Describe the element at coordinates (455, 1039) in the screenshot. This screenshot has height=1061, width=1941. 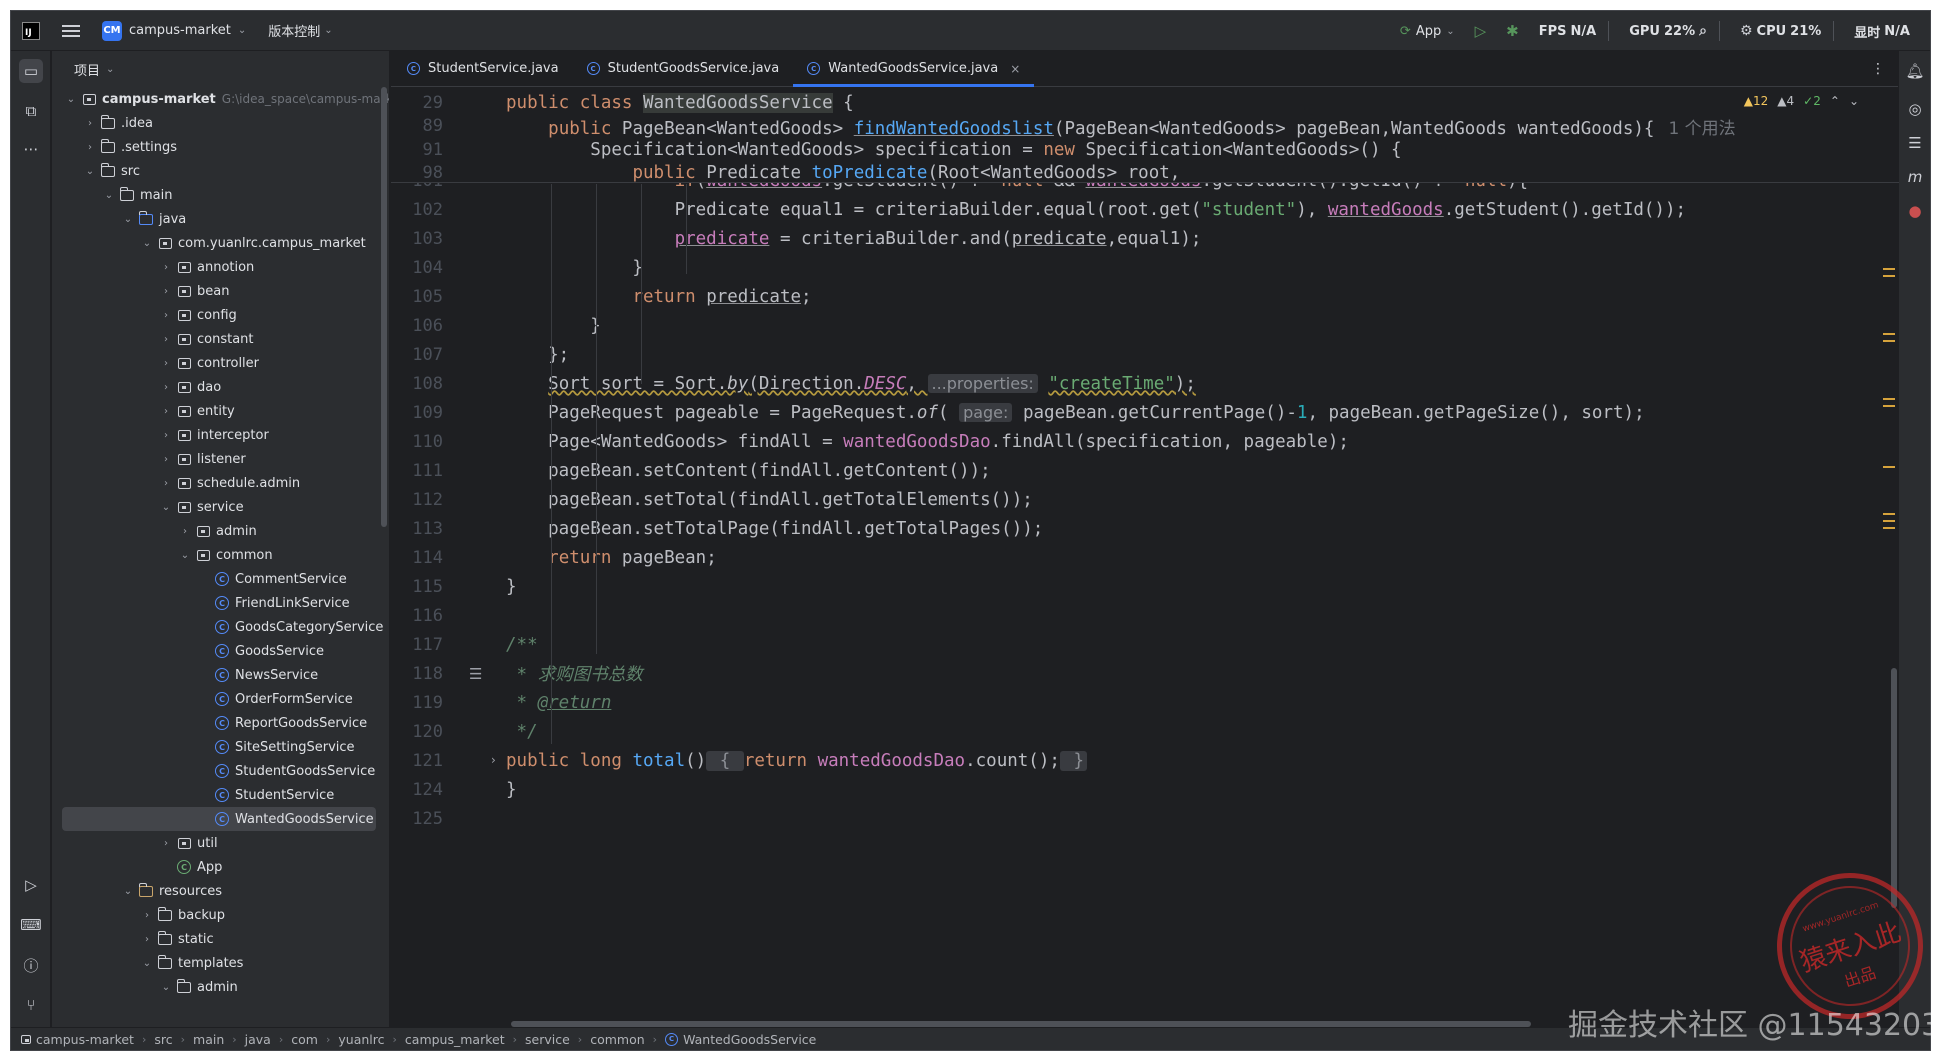
I see `breadcrumb-item: campus_market` at that location.